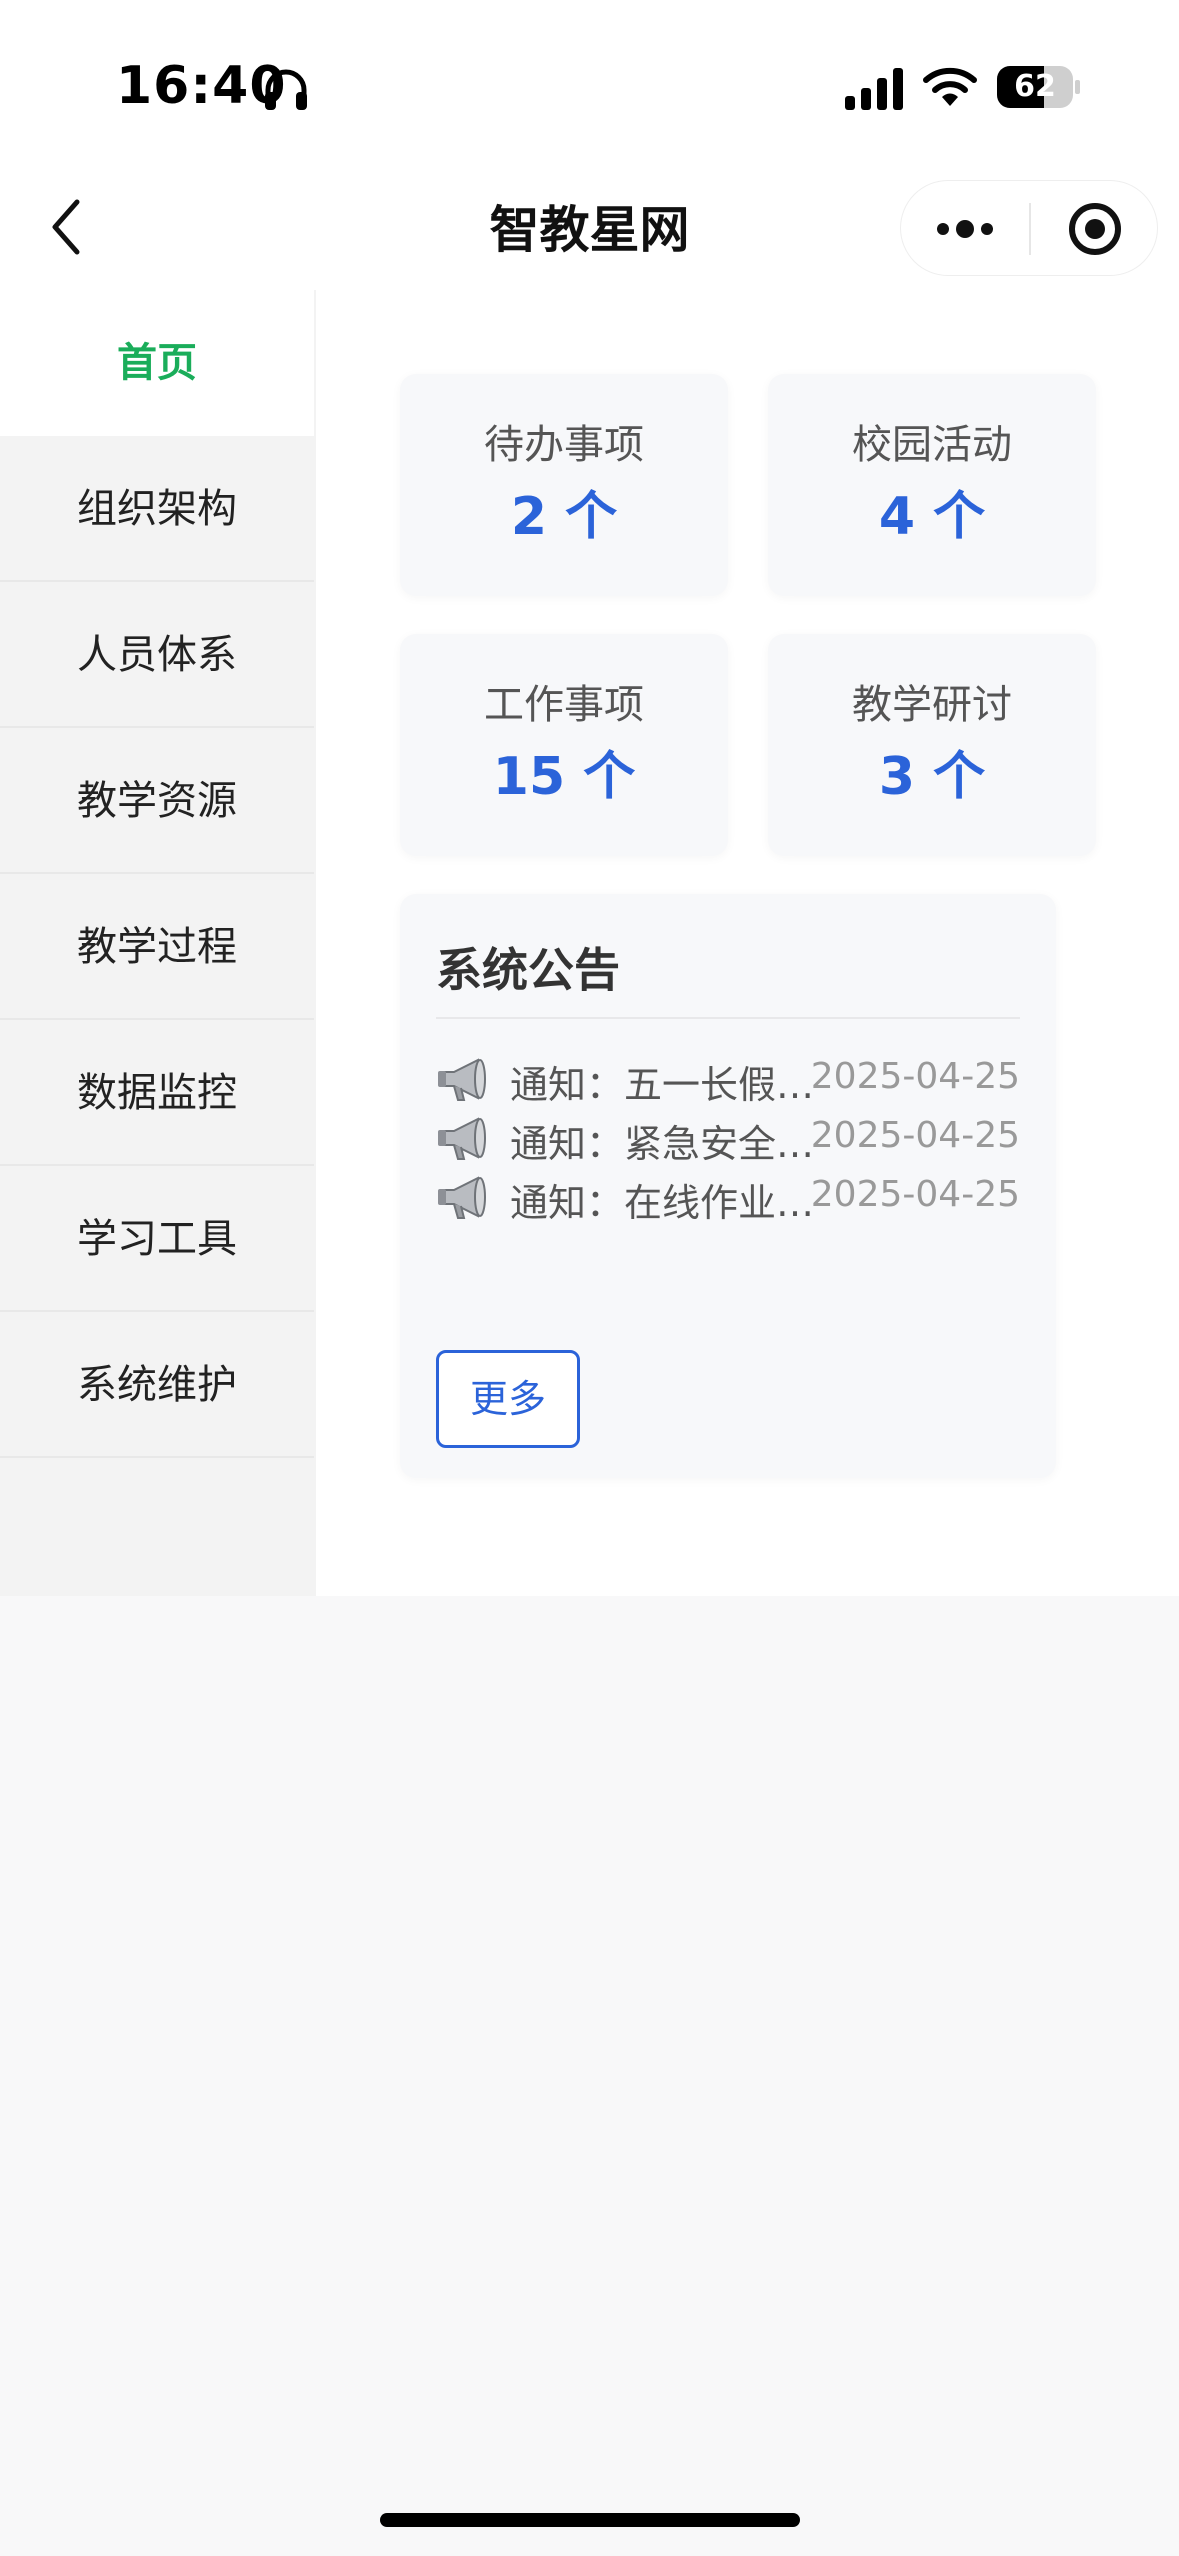 The image size is (1179, 2556). What do you see at coordinates (564, 485) in the screenshot?
I see `stat-card-todo: 待办事项 2 个` at bounding box center [564, 485].